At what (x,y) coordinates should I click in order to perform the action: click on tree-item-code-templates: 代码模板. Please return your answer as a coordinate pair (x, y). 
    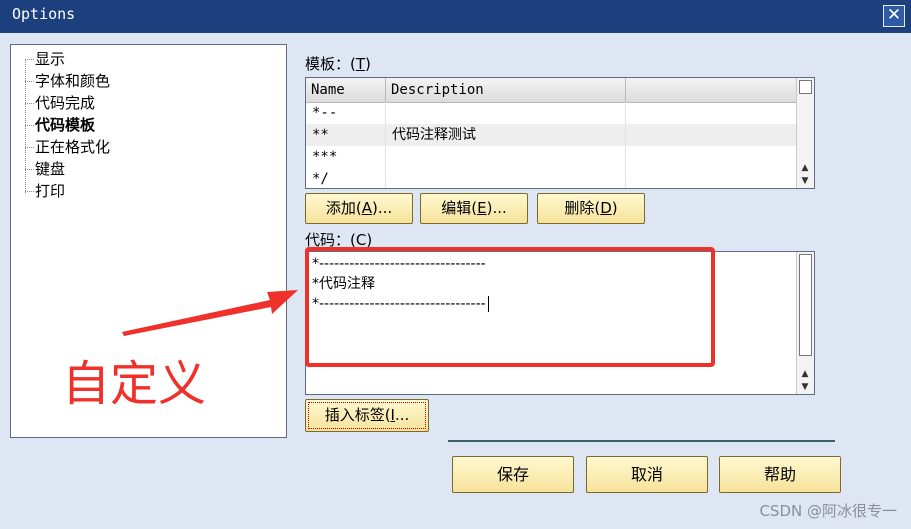
    Looking at the image, I should click on (65, 125).